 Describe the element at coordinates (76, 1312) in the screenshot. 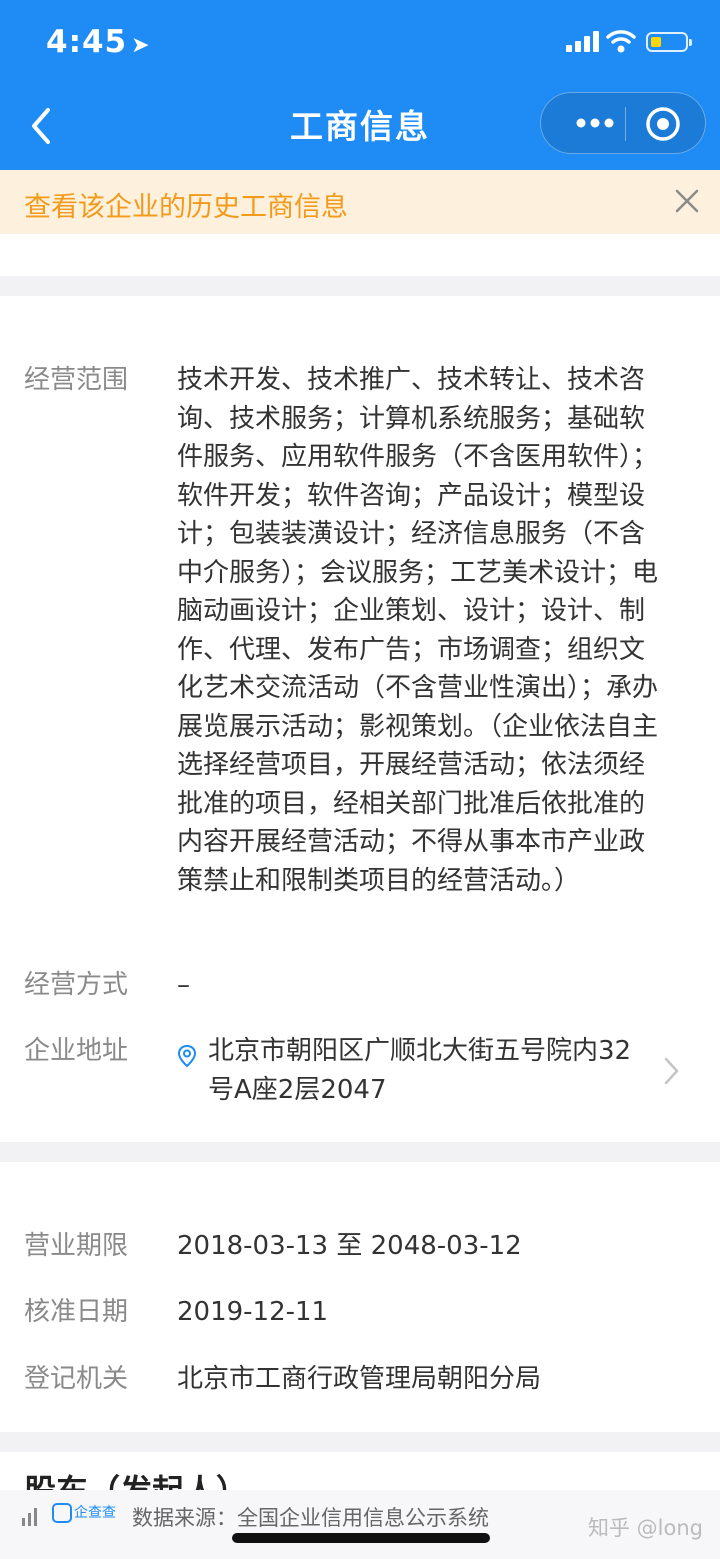

I see `approval-label: 核准日期` at that location.